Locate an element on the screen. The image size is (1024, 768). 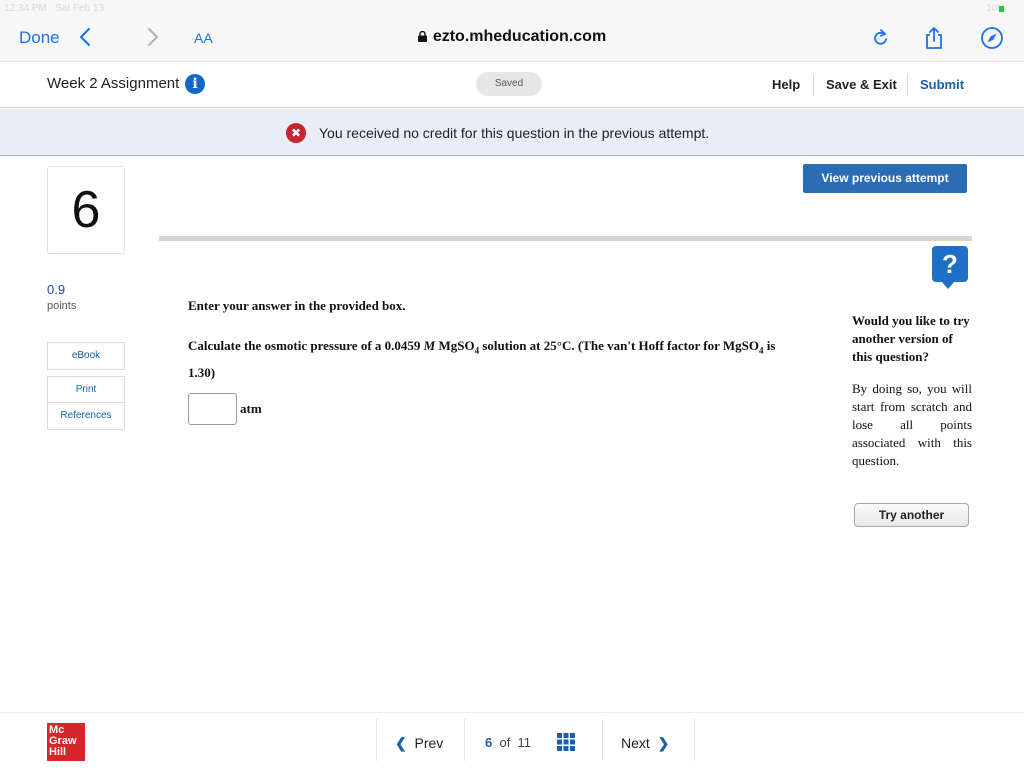
help-question-icon: ? is located at coordinates (950, 267).